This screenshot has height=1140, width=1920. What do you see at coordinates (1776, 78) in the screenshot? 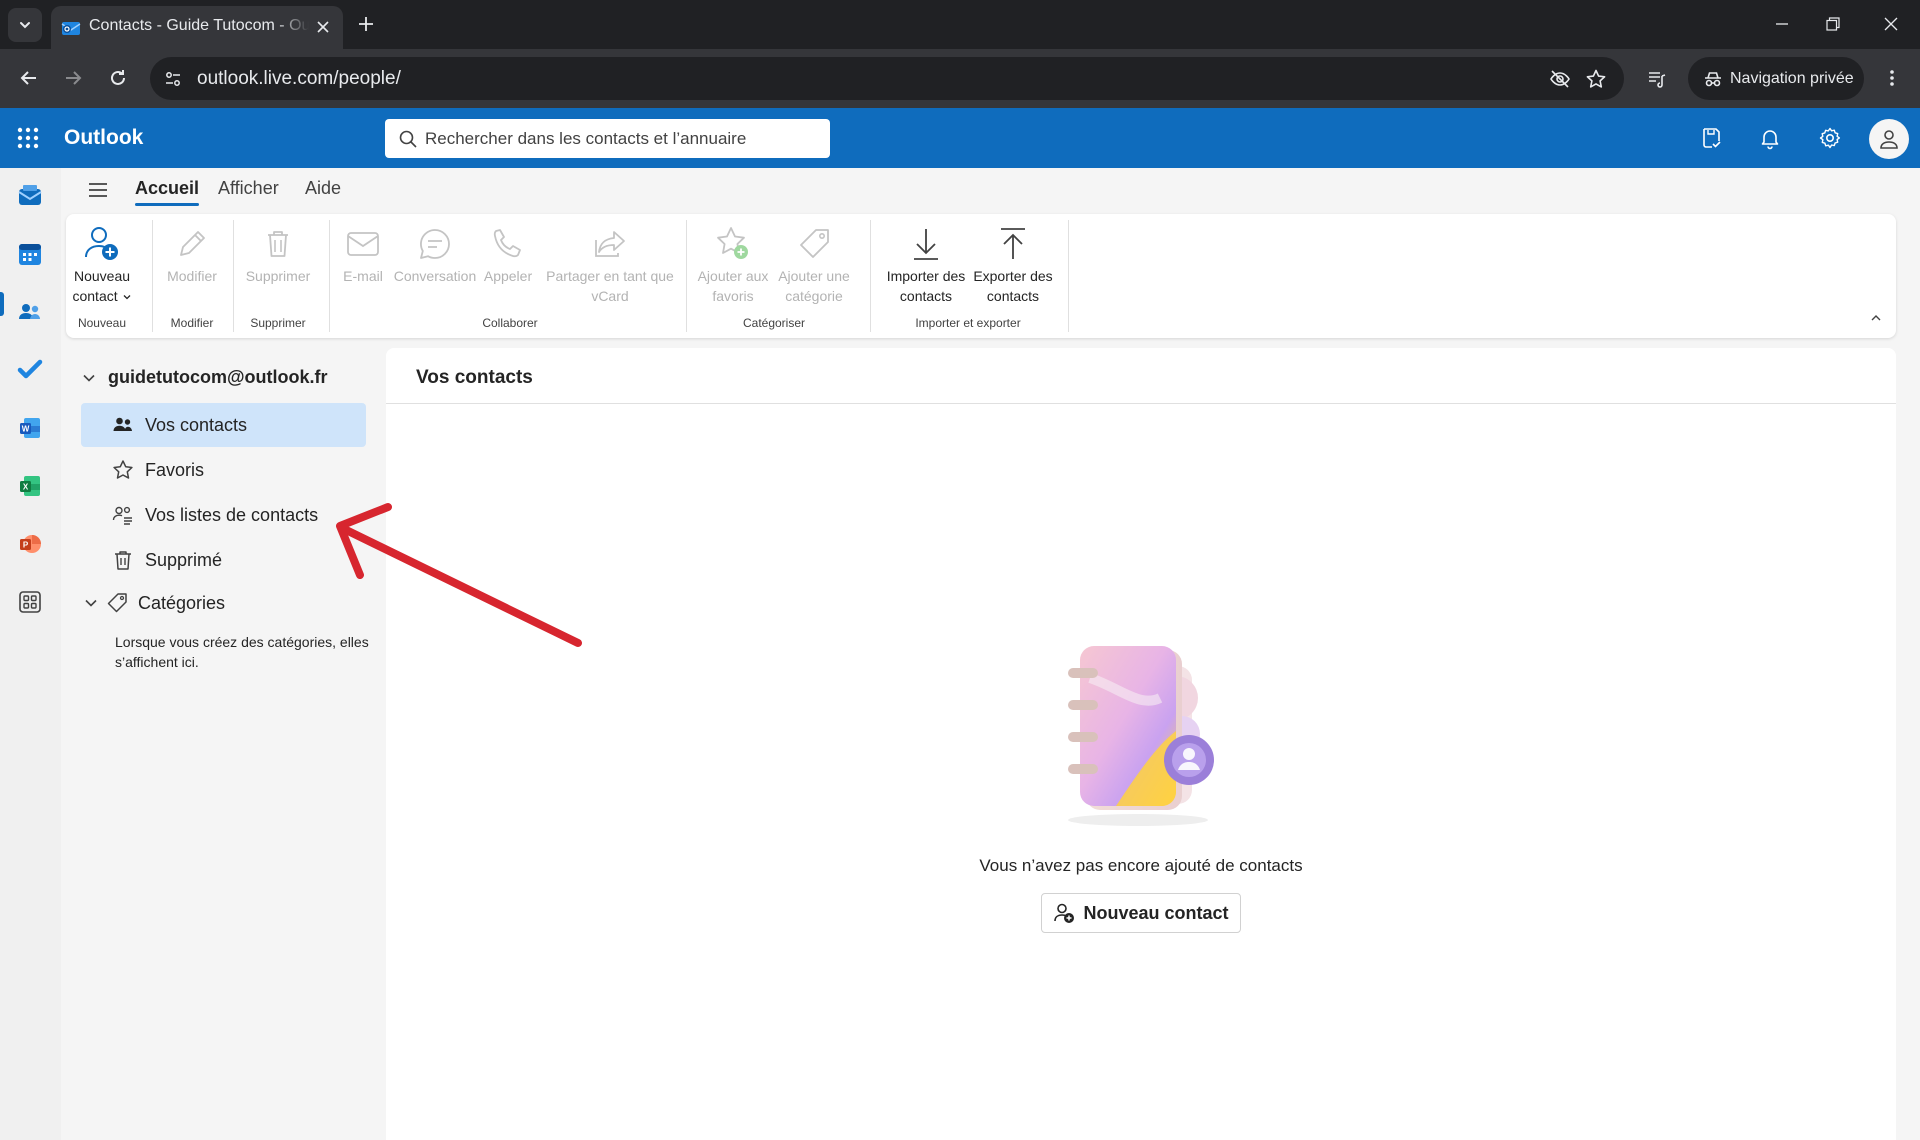
I see `private-browsing-indicator: Navigation privée` at bounding box center [1776, 78].